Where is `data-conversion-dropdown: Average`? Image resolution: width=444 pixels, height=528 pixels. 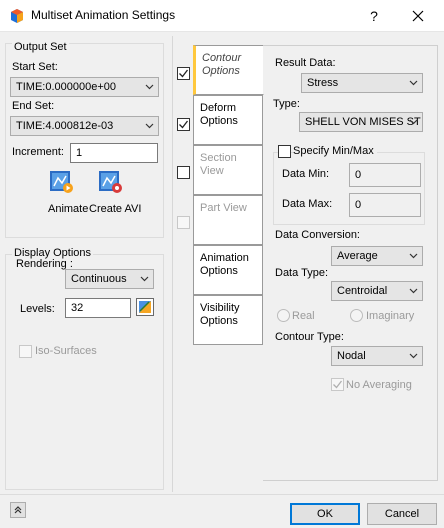 data-conversion-dropdown: Average is located at coordinates (377, 256).